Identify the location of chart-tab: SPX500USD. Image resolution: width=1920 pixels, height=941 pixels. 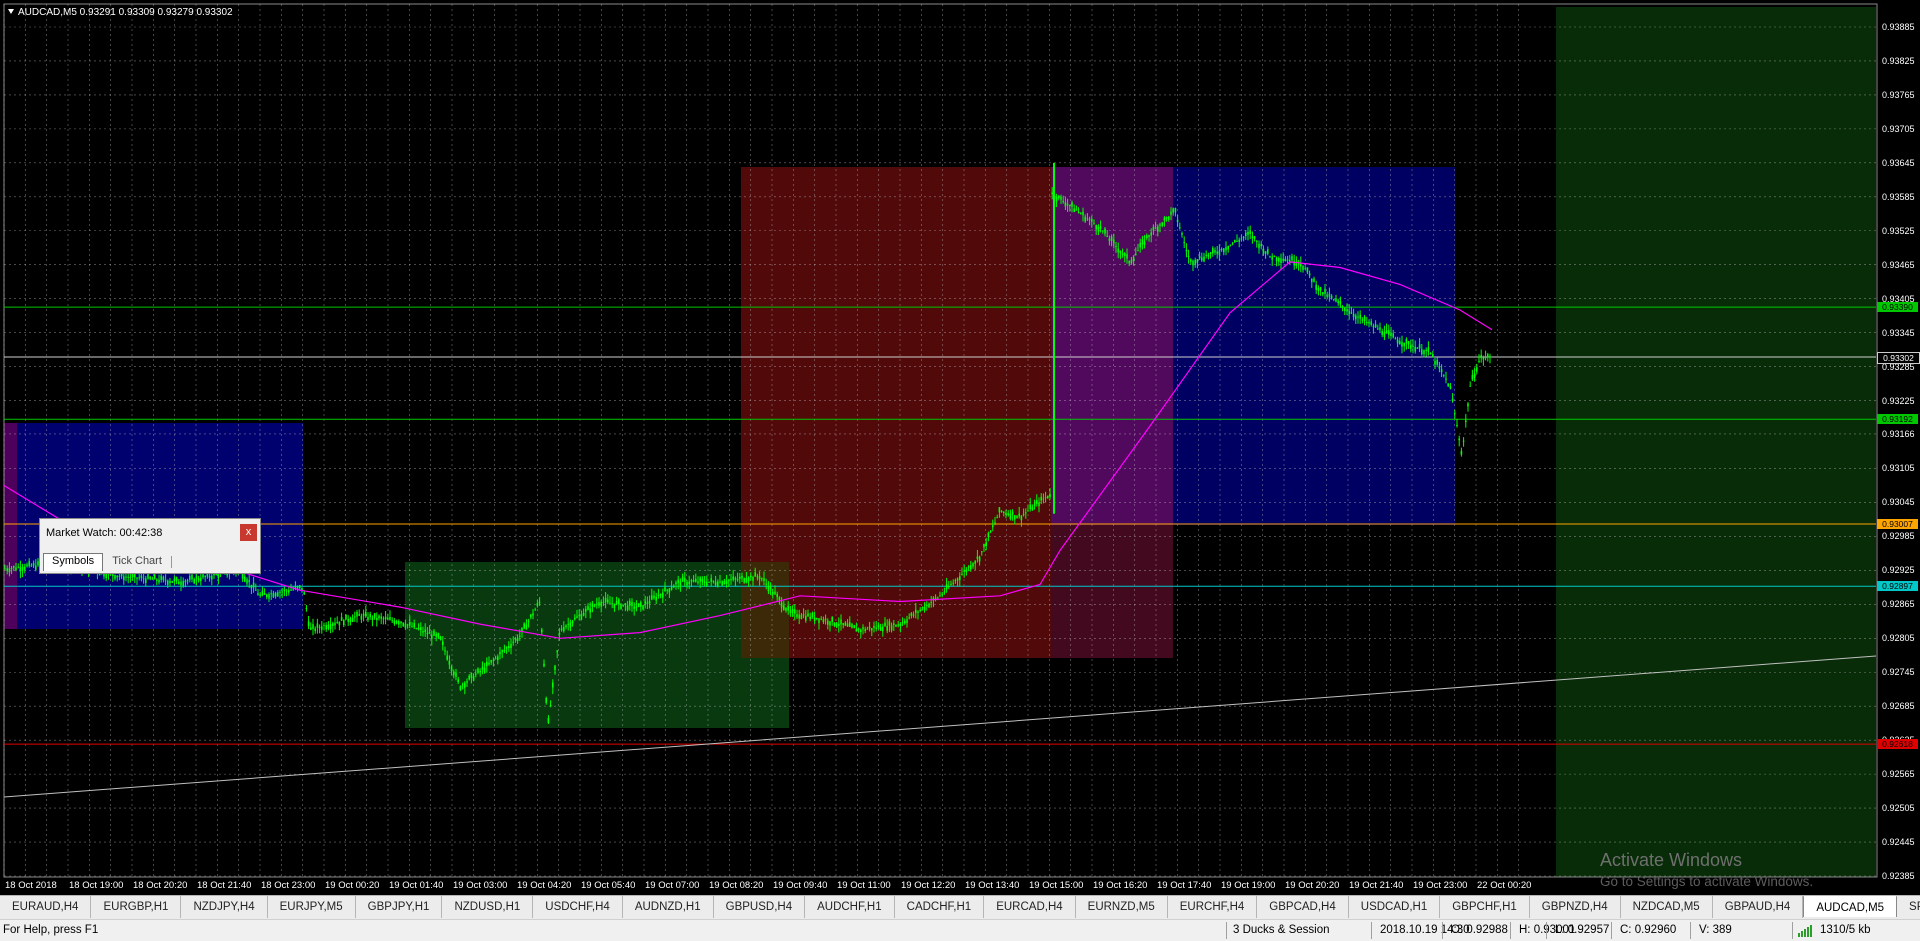
(1908, 907).